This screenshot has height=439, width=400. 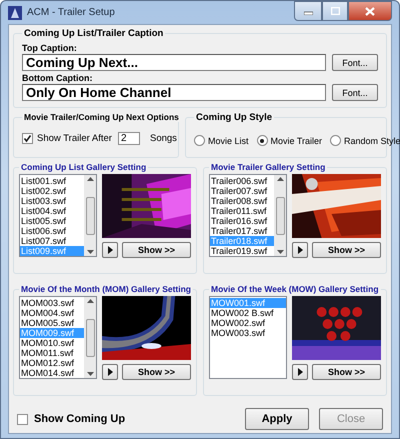 What do you see at coordinates (52, 201) in the screenshot?
I see `list-item: List003.swf` at bounding box center [52, 201].